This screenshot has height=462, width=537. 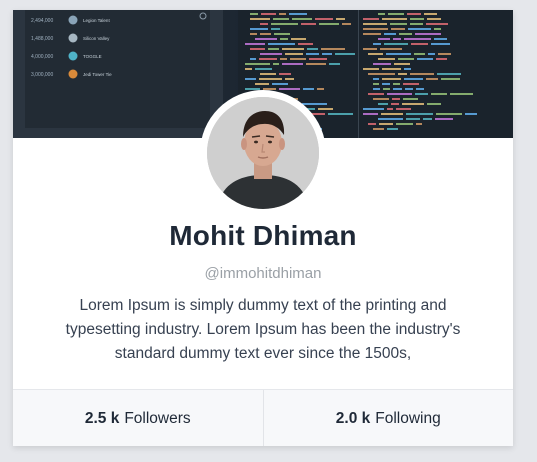 What do you see at coordinates (42, 75) in the screenshot?
I see `cover-count-text: 3,000,000` at bounding box center [42, 75].